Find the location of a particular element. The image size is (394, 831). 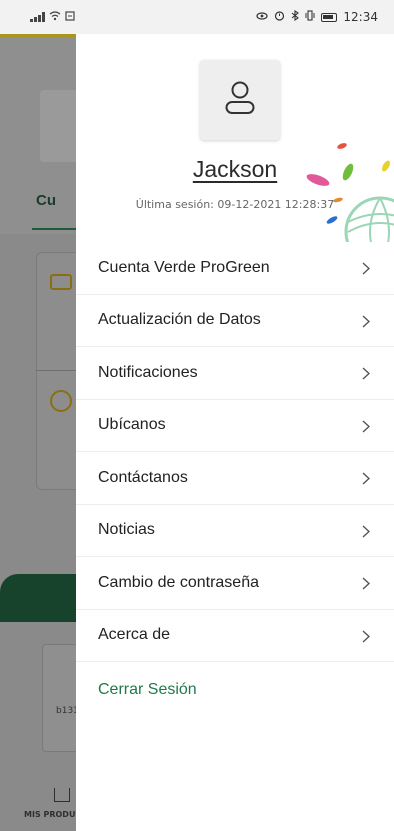

money-icon is located at coordinates (61, 282).